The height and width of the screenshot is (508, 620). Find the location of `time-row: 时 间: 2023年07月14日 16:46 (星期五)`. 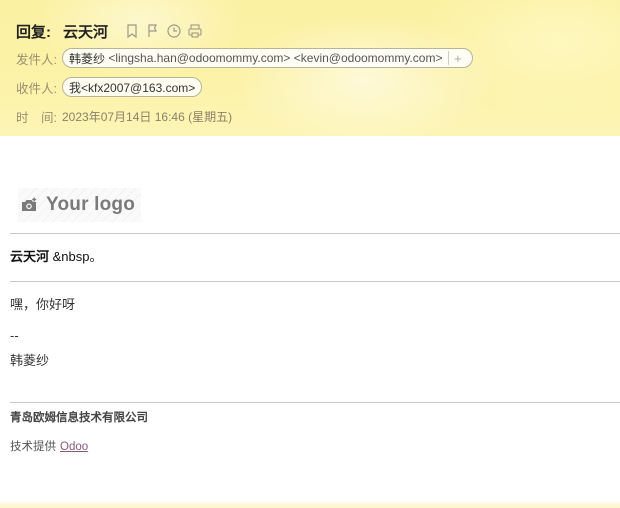

time-row: 时 间: 2023年07月14日 16:46 (星期五) is located at coordinates (124, 116).